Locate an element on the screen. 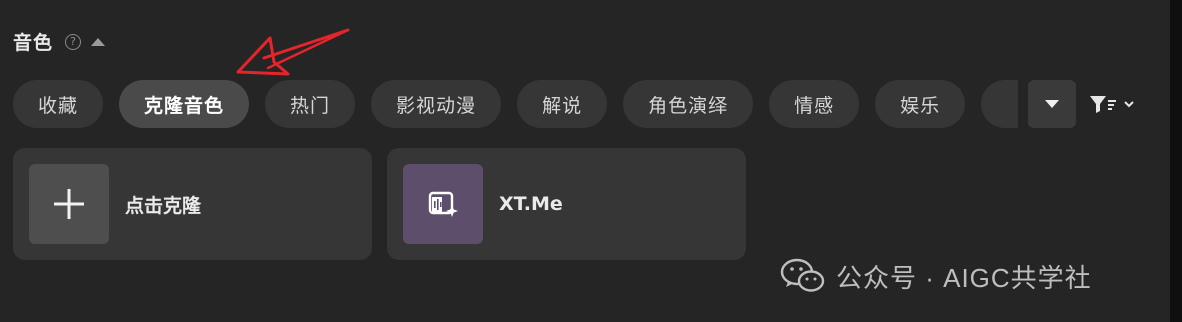 This screenshot has height=322, width=1182. tab-overflow is located at coordinates (999, 104).